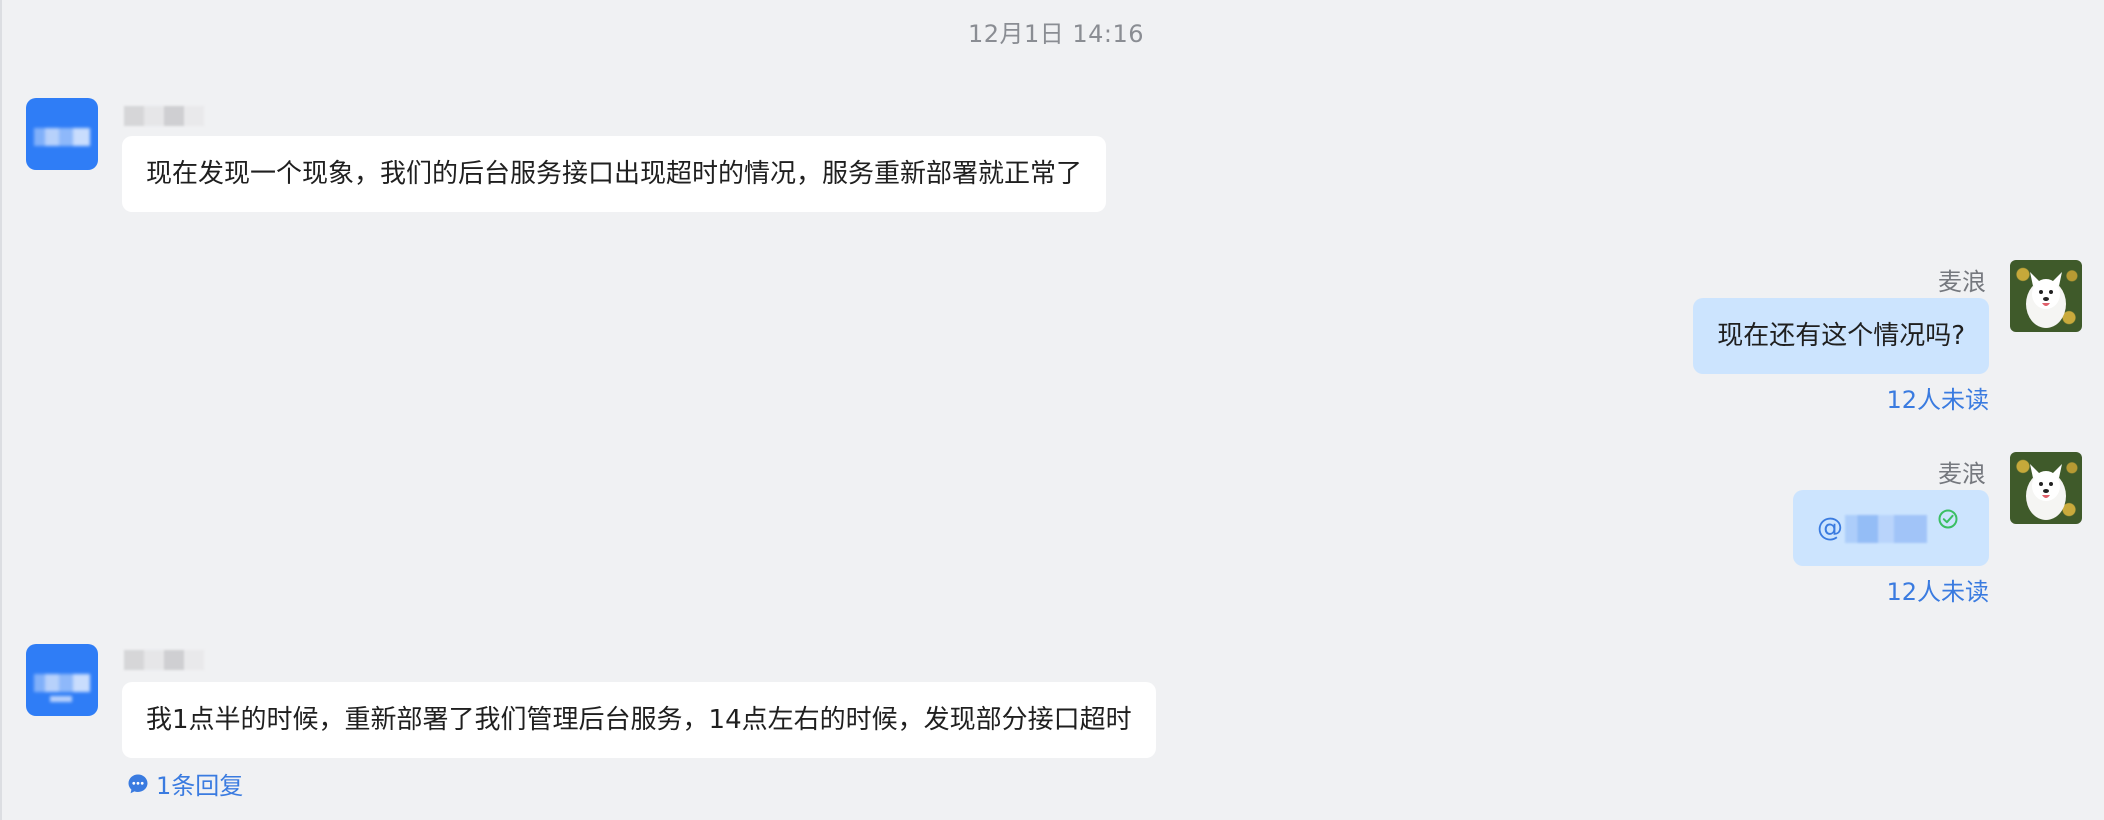 The image size is (2104, 820). What do you see at coordinates (200, 786) in the screenshot?
I see `reply-count-label: 1条回复` at bounding box center [200, 786].